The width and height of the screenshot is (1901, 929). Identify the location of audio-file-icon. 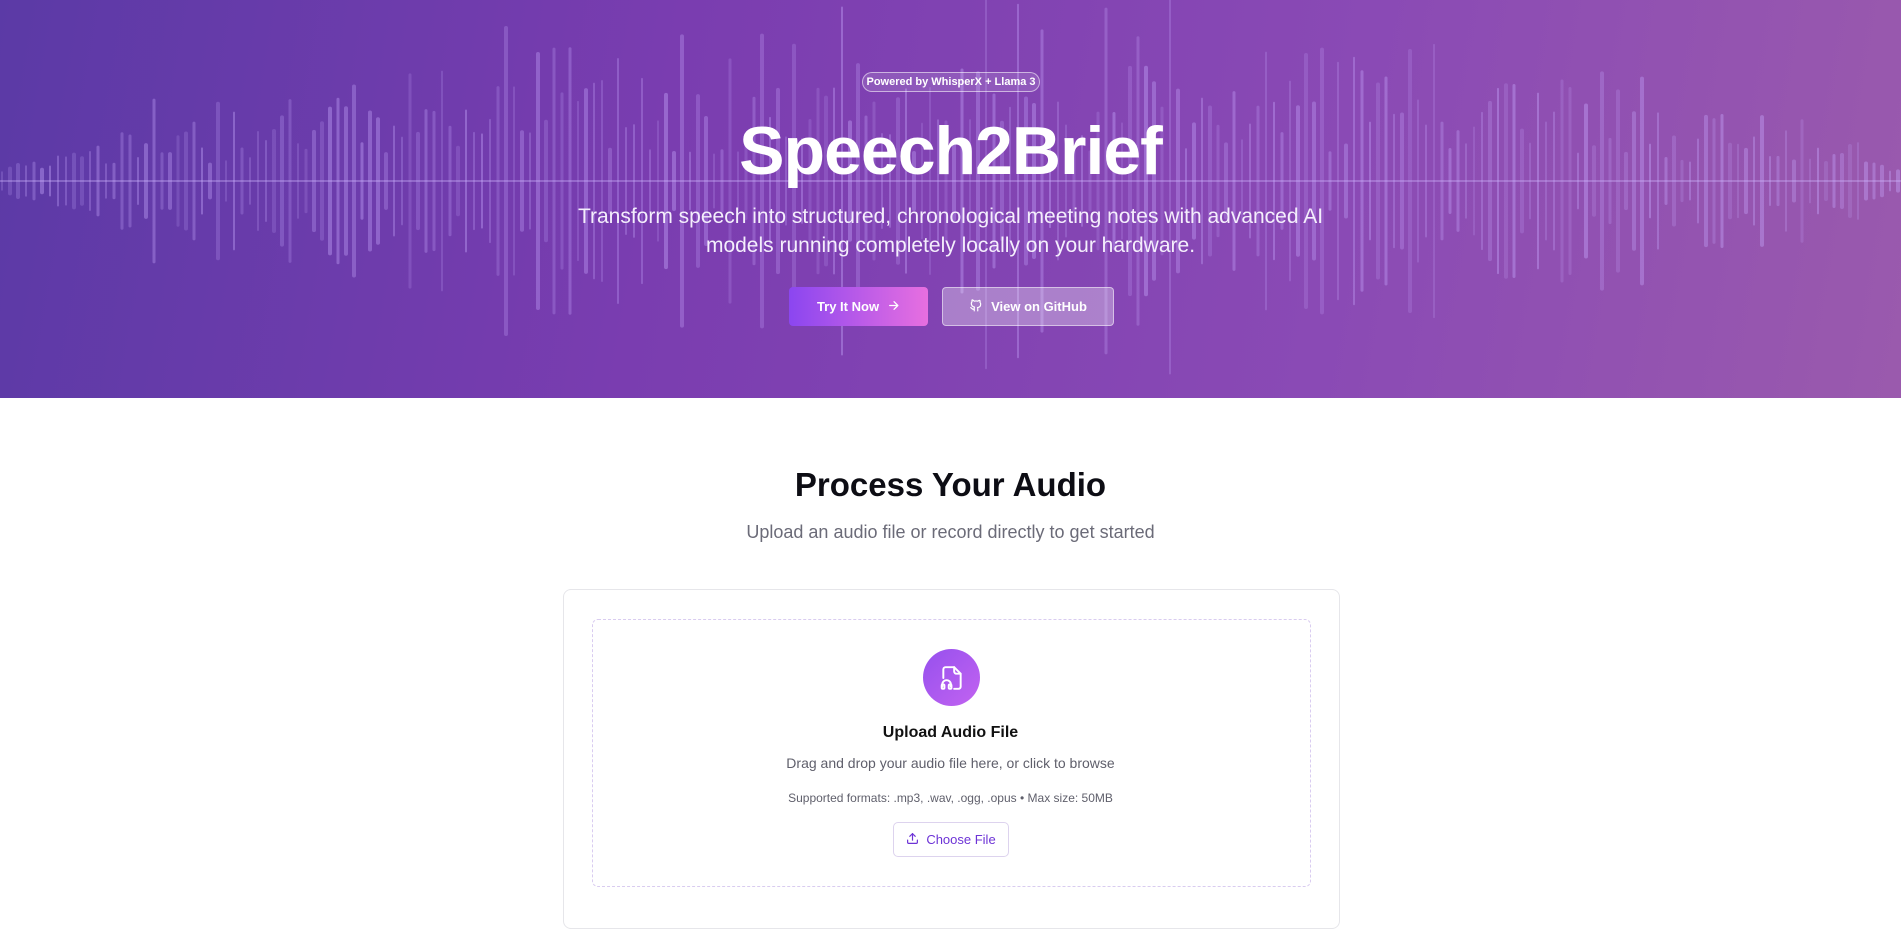
(951, 677).